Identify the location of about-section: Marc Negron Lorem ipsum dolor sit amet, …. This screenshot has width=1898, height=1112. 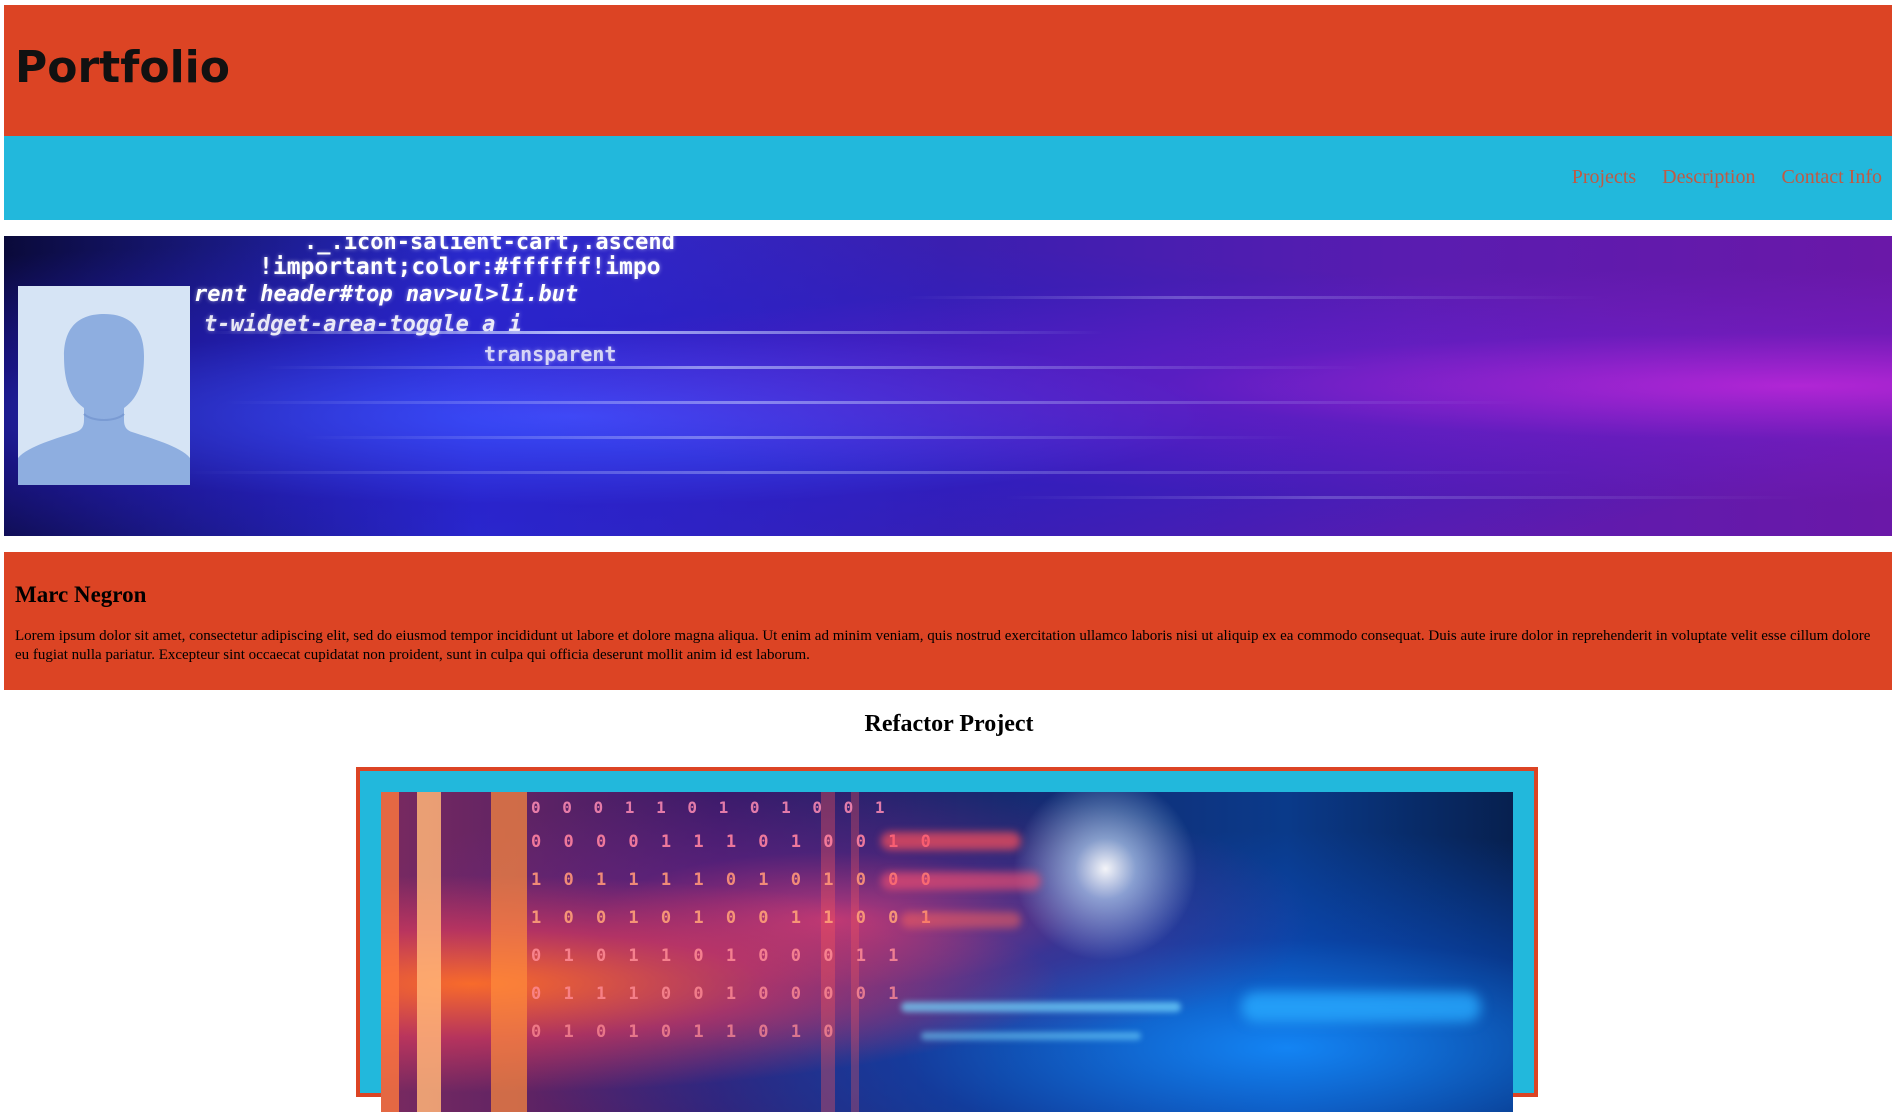
(948, 621).